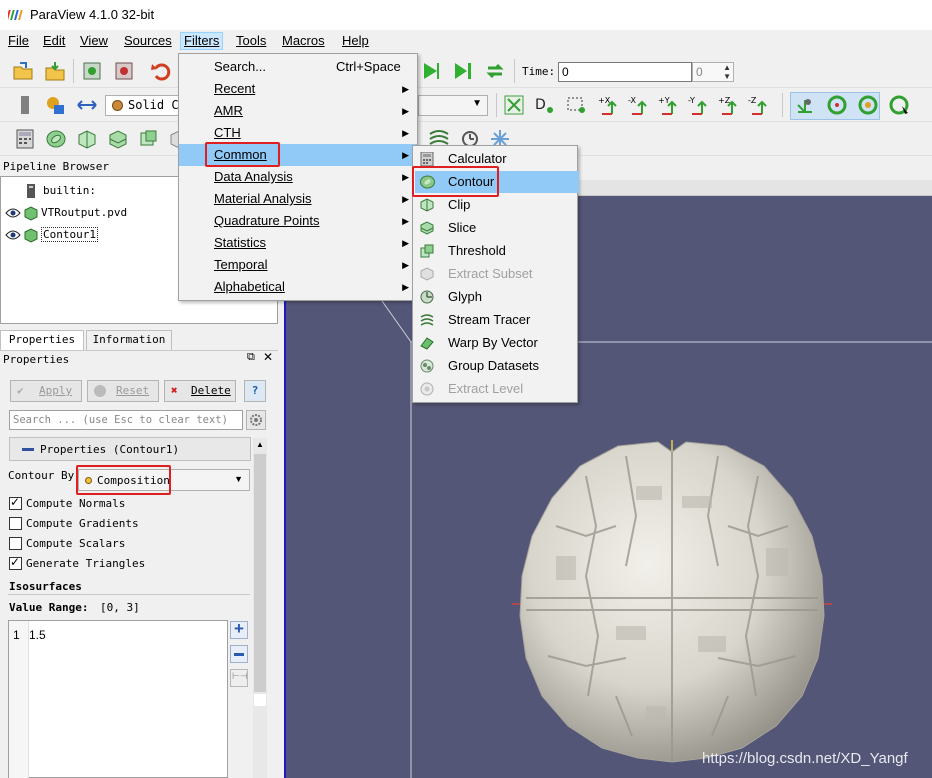  Describe the element at coordinates (142, 105) in the screenshot. I see `representation-select: Solid Col` at that location.